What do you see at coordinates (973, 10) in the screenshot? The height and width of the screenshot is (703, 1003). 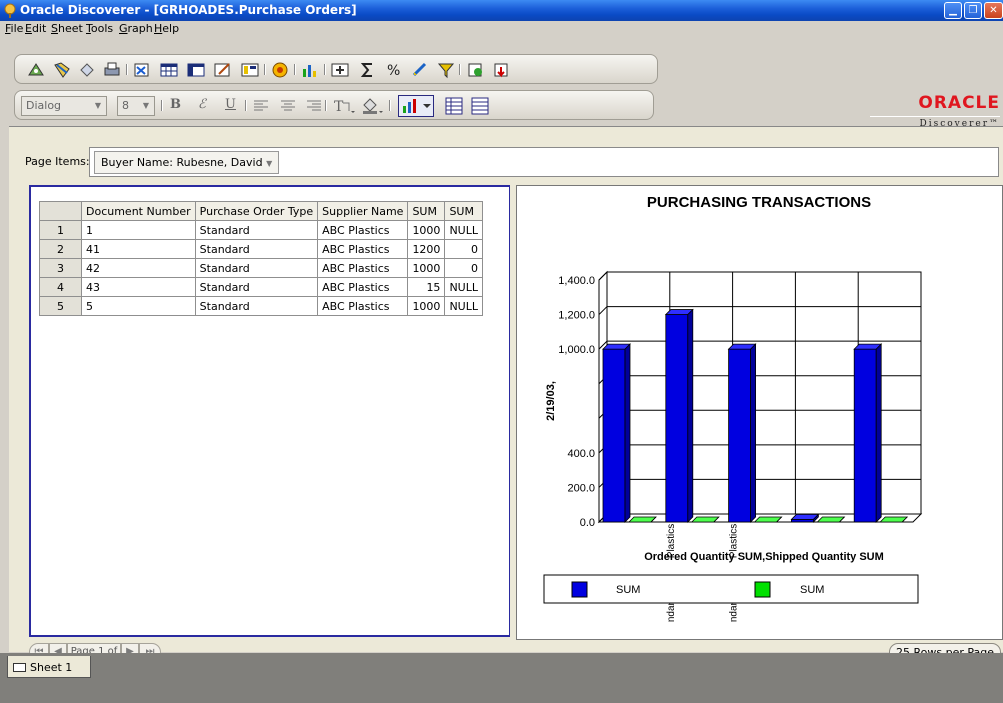 I see `maximize-button: ❐` at bounding box center [973, 10].